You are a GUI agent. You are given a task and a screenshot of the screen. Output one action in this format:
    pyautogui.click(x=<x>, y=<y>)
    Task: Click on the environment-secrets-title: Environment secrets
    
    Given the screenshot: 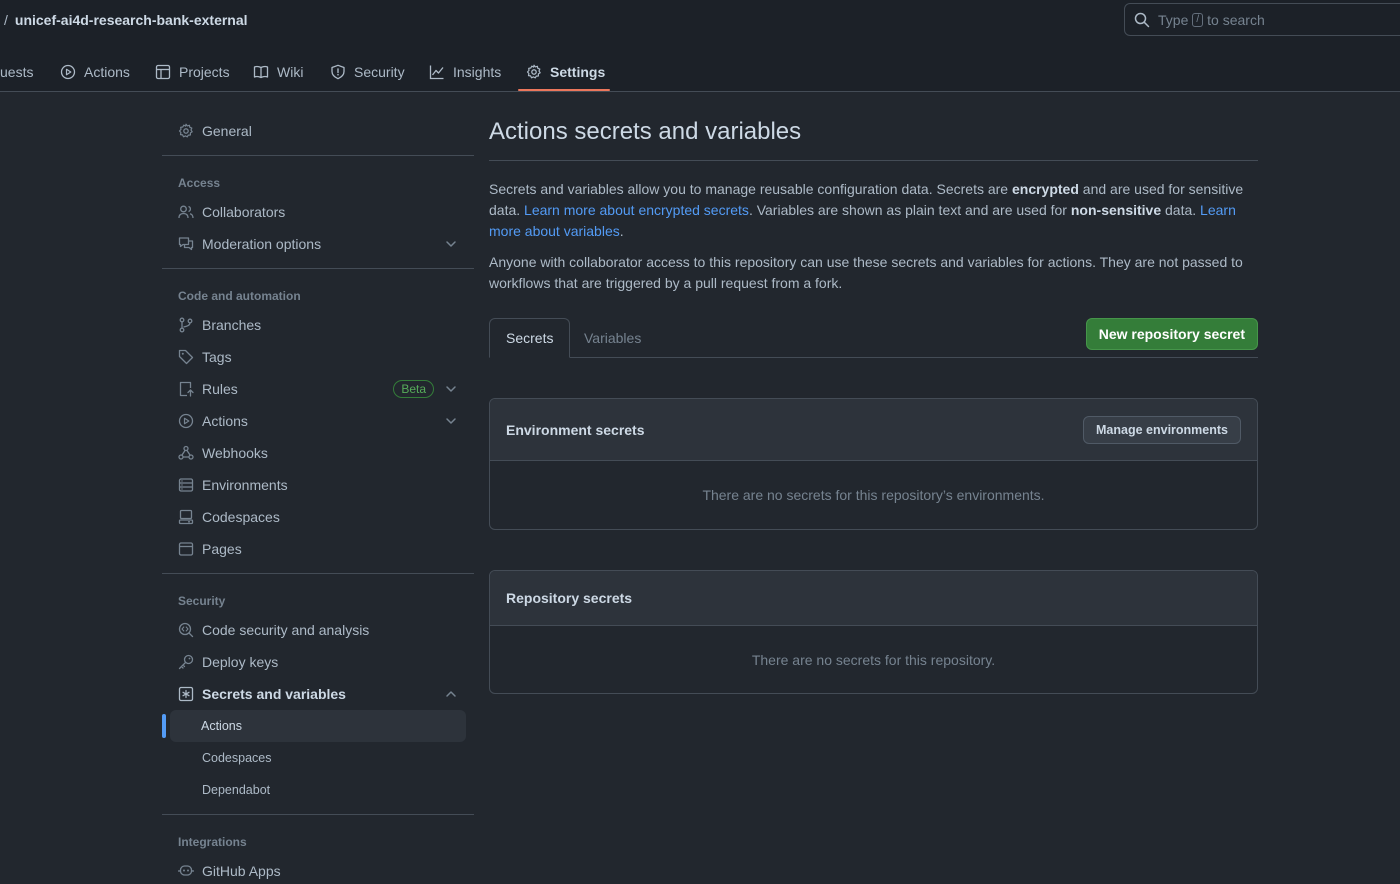 What is the action you would take?
    pyautogui.click(x=575, y=429)
    